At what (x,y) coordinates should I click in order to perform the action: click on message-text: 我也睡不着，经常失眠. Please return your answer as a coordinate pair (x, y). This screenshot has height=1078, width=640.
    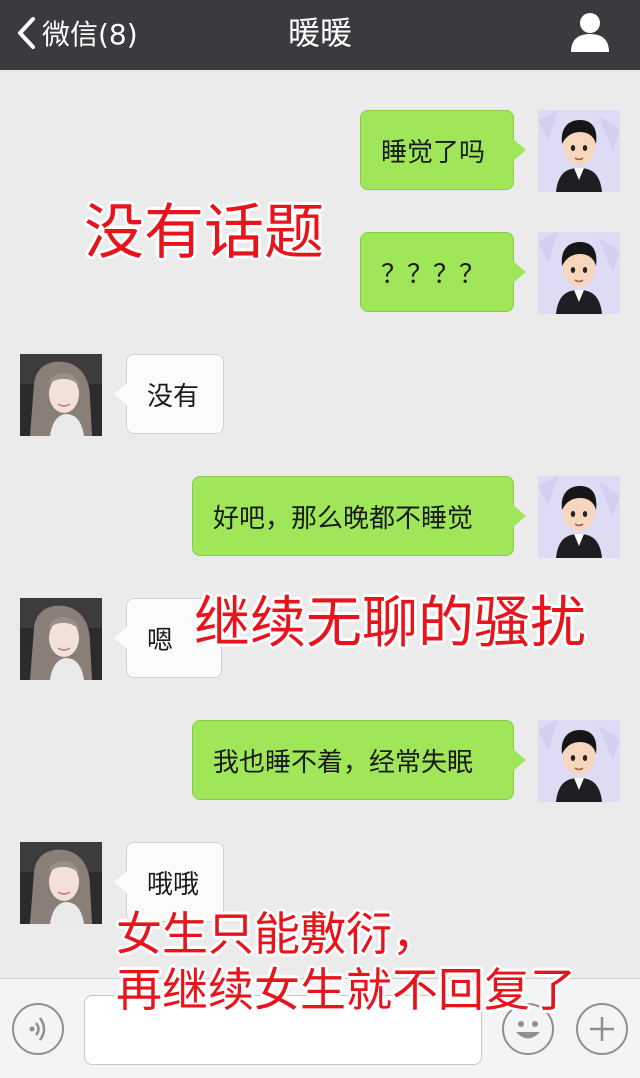
    Looking at the image, I should click on (343, 762).